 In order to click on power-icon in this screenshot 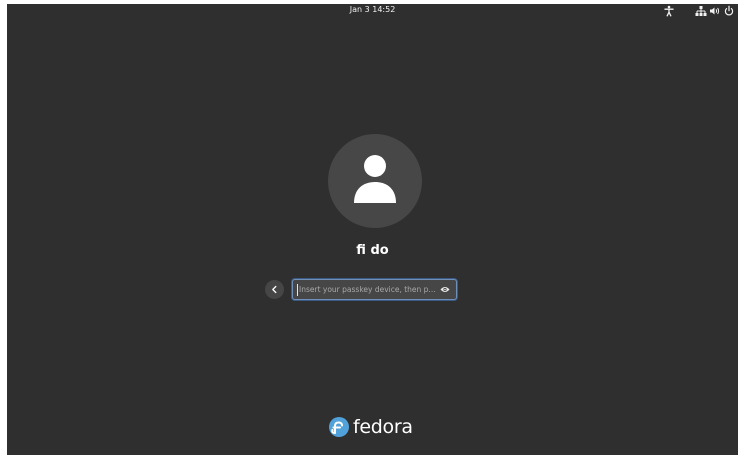, I will do `click(729, 11)`.